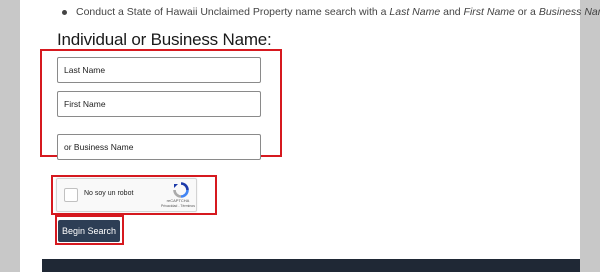 Image resolution: width=600 pixels, height=272 pixels. Describe the element at coordinates (159, 147) in the screenshot. I see `business-name-input` at that location.